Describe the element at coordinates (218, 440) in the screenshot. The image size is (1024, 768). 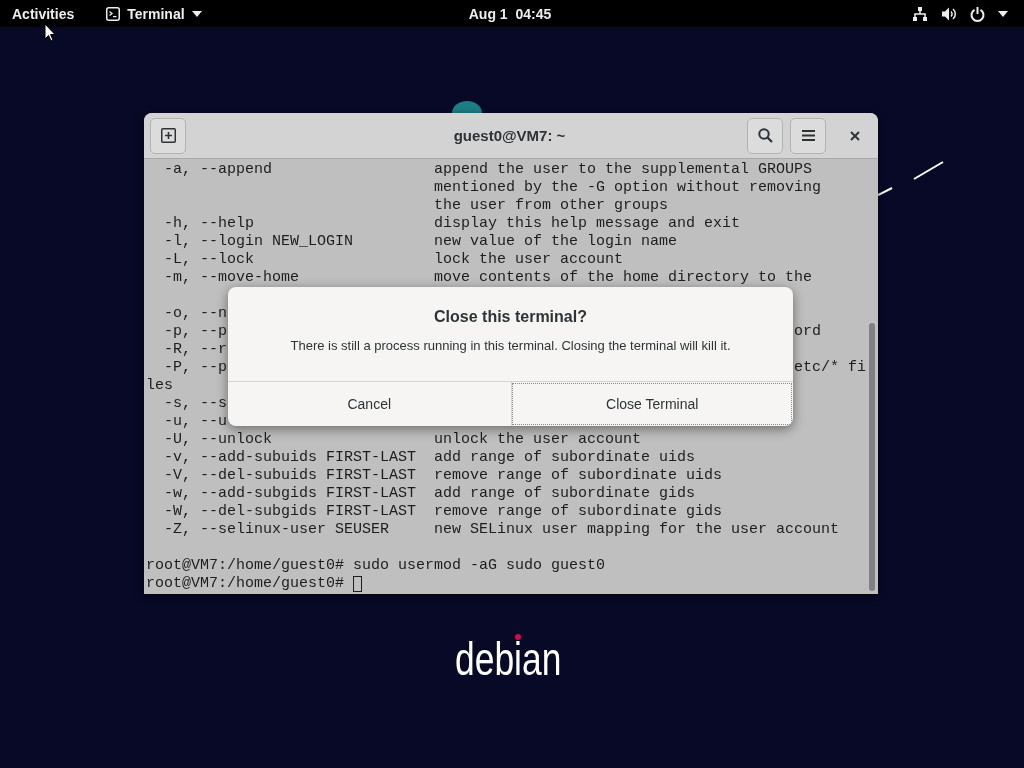
I see `option-label: -U, --unlock` at that location.